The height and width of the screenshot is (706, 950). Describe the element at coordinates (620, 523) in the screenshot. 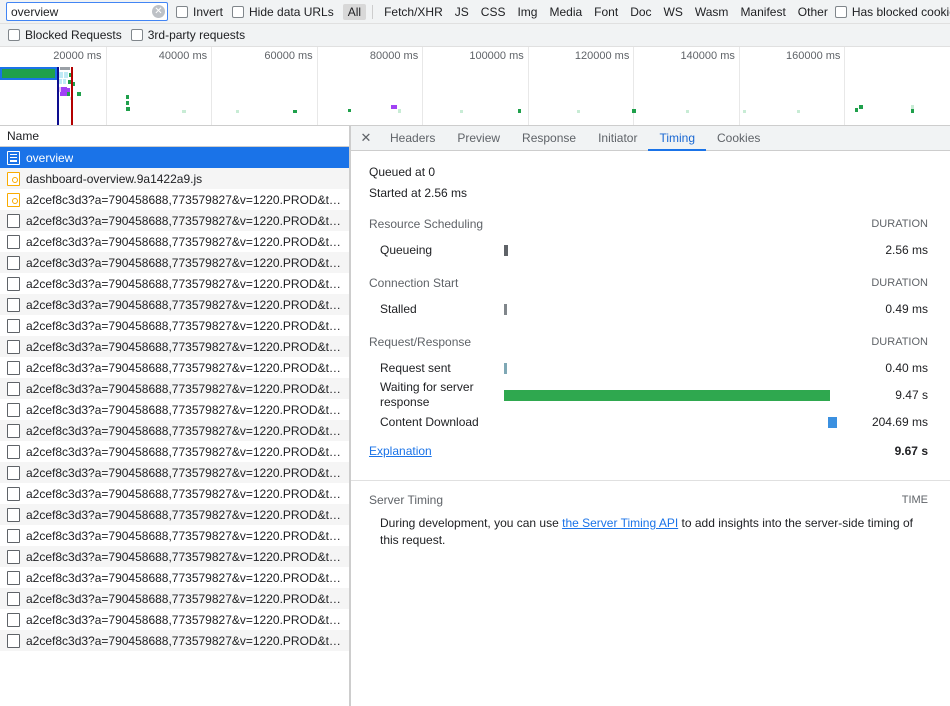

I see `server-timing-api-link: the Server Timing API` at that location.